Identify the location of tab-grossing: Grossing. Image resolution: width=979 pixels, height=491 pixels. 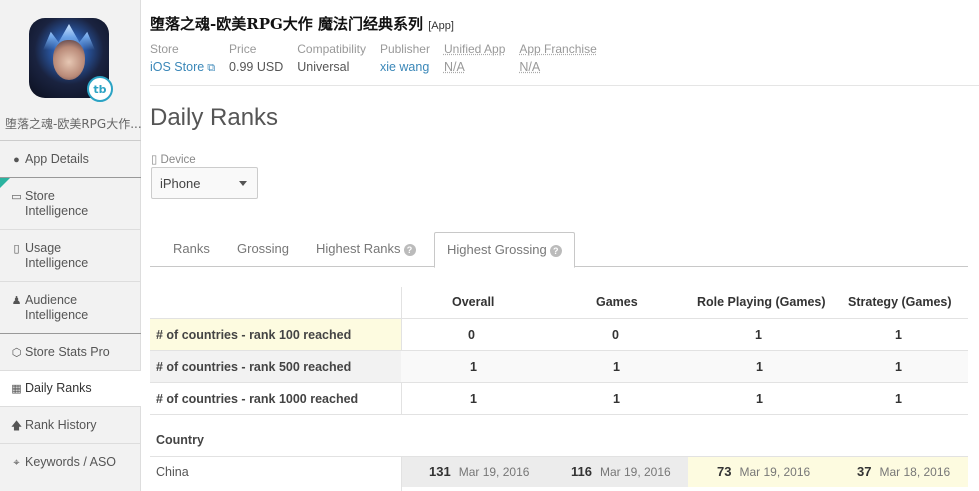
(263, 248).